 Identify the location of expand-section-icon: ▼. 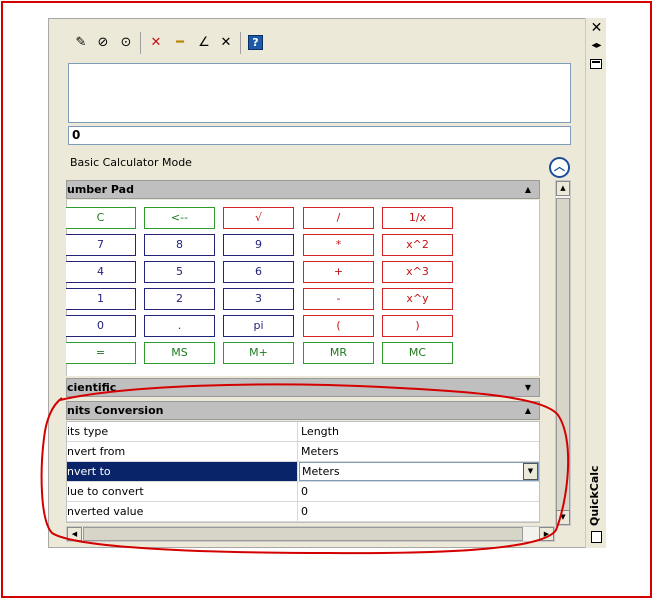
(528, 387).